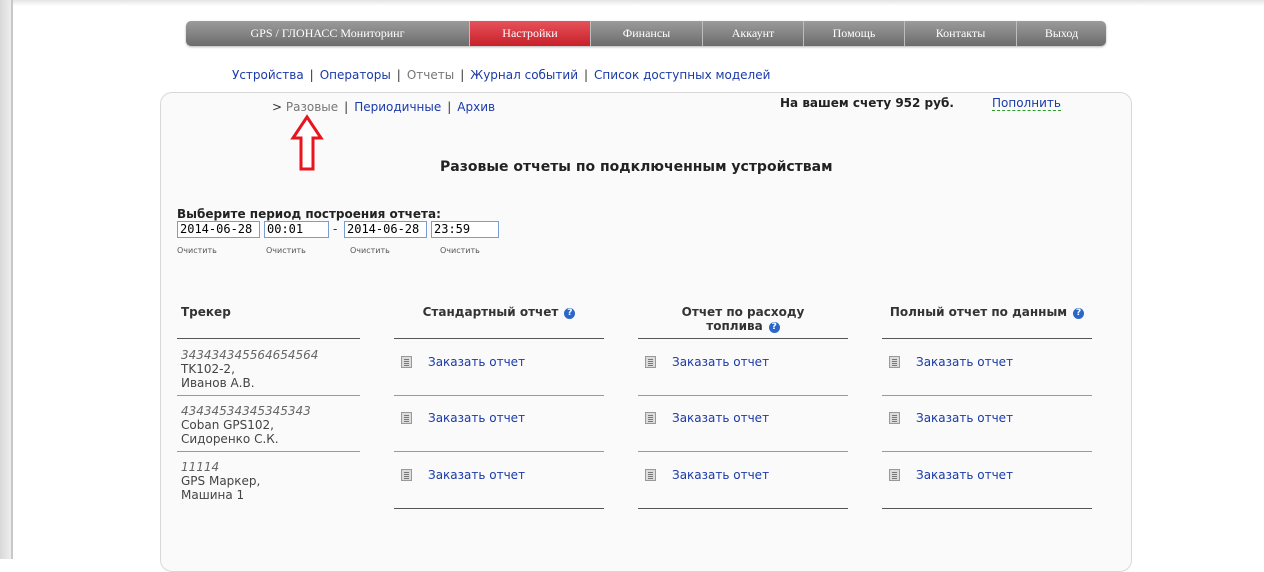  I want to click on tracker-info: 11114 GPS Маркер, Машина 1, so click(220, 481).